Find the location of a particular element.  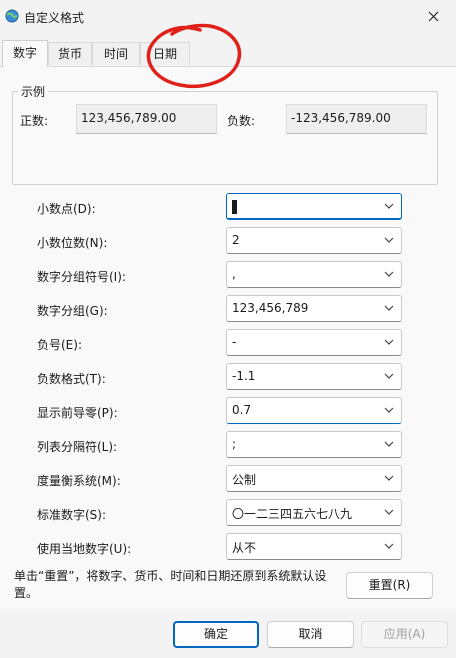

list-separator-label: 列表分隔符(L): is located at coordinates (77, 447).